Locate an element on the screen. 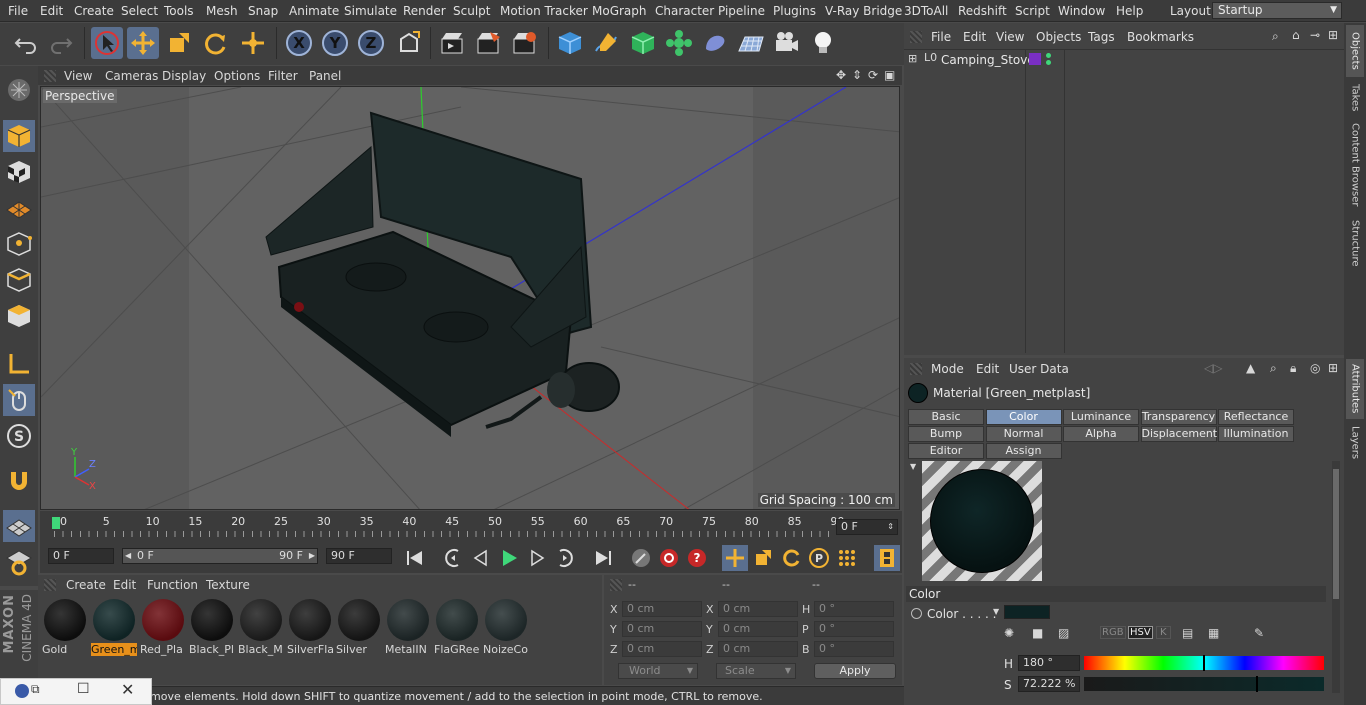 The image size is (1366, 705). material-menu-texture: Texture is located at coordinates (228, 585).